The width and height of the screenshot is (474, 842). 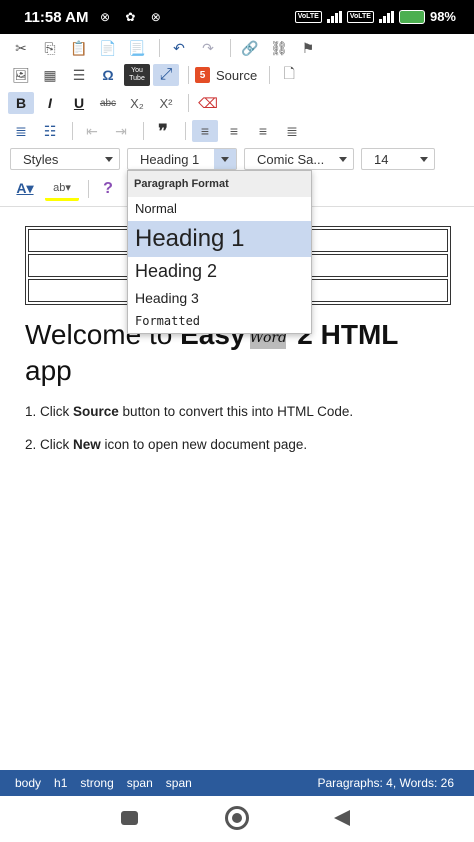 What do you see at coordinates (41, 159) in the screenshot?
I see `styles-label: Styles` at bounding box center [41, 159].